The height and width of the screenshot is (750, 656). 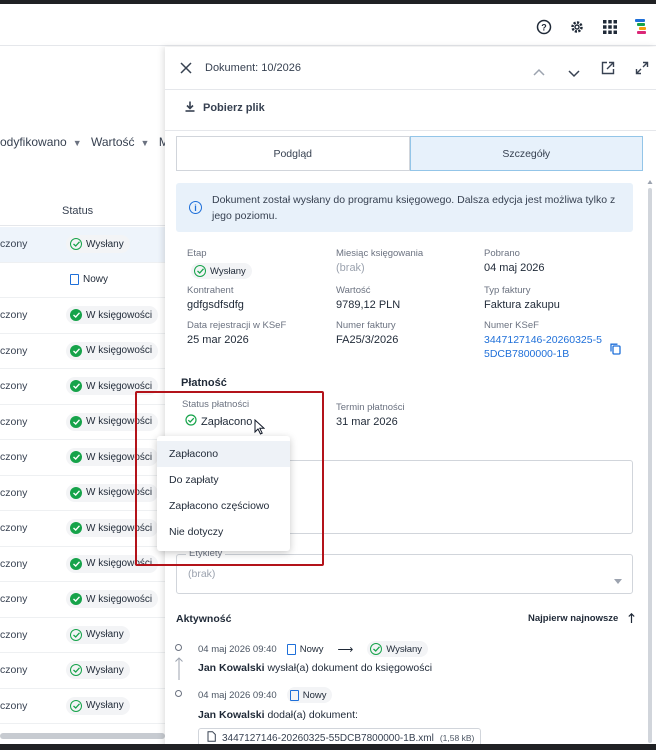 I want to click on grid-apps-icon, so click(x=610, y=27).